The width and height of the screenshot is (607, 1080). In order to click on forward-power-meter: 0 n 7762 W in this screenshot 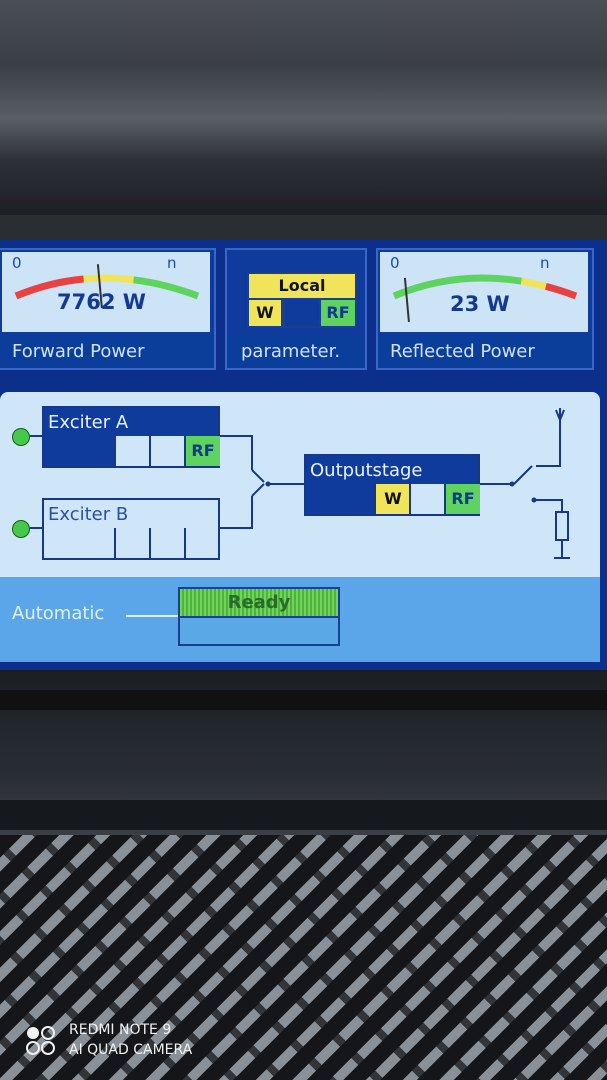, I will do `click(106, 292)`.